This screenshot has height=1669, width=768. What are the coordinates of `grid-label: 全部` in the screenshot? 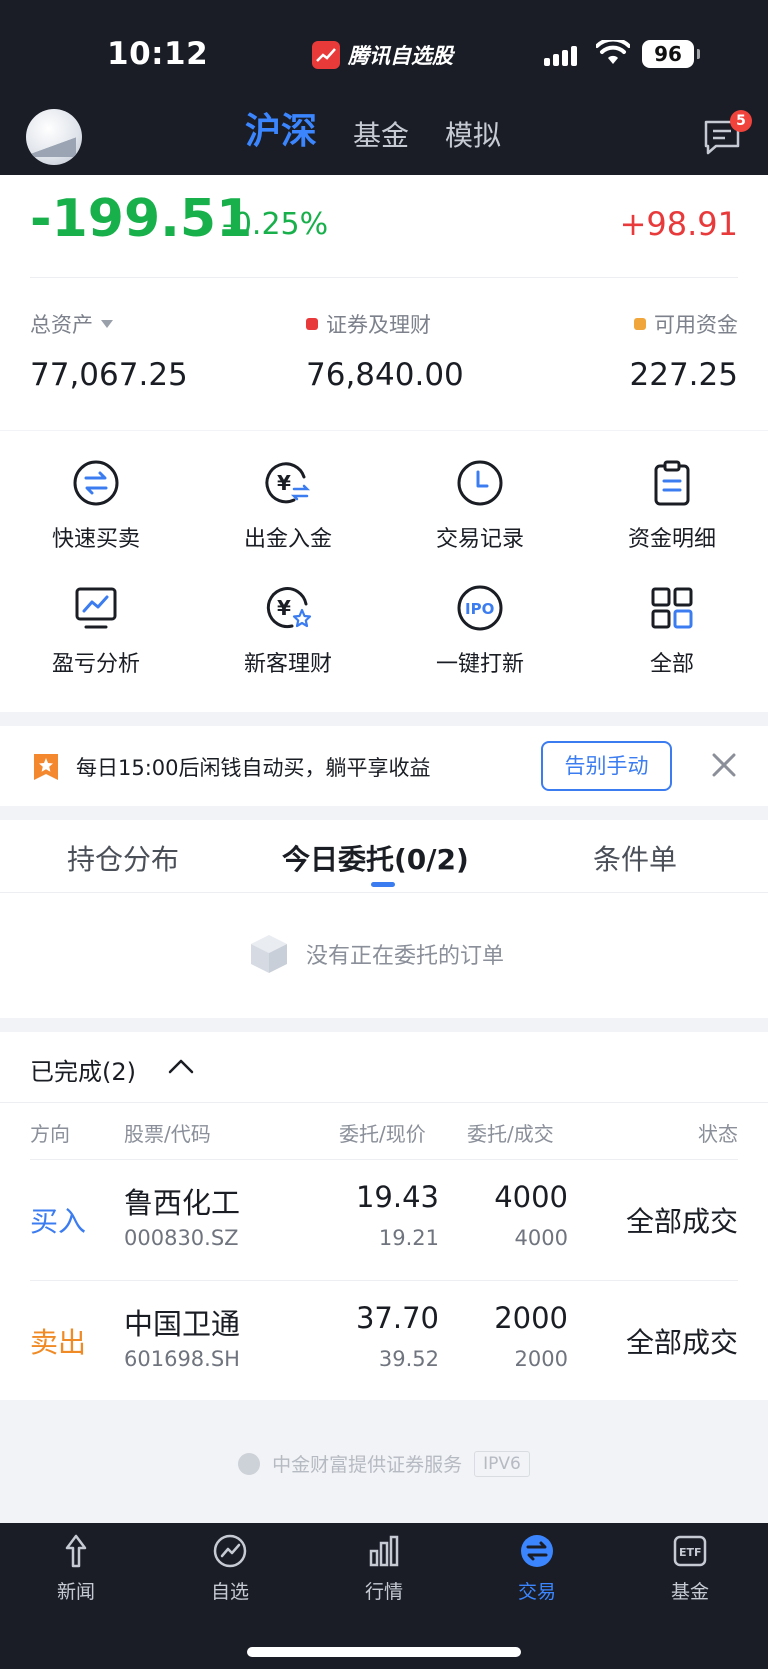 It's located at (671, 664).